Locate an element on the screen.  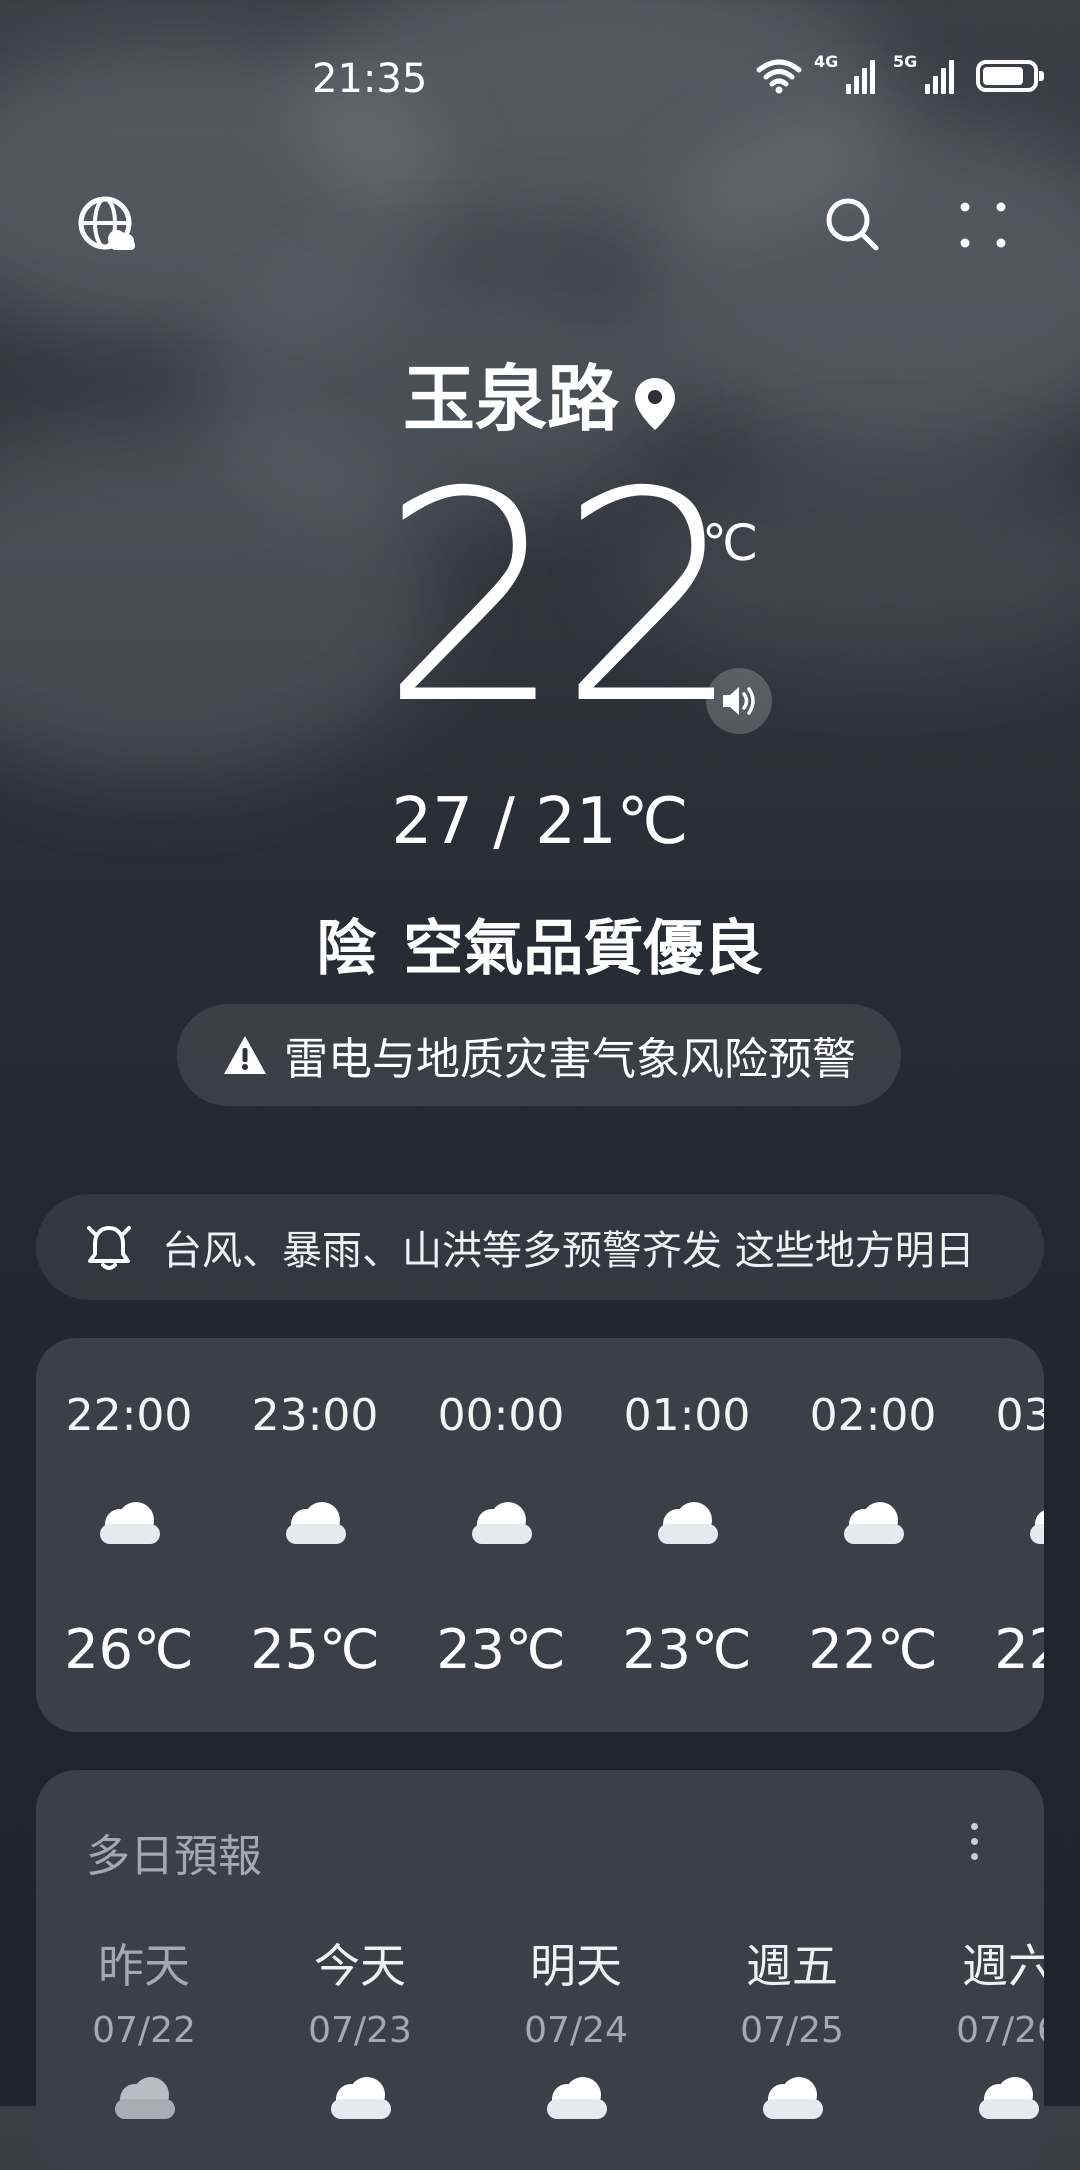
forecast-day: 週六 07/26 is located at coordinates (972, 2026).